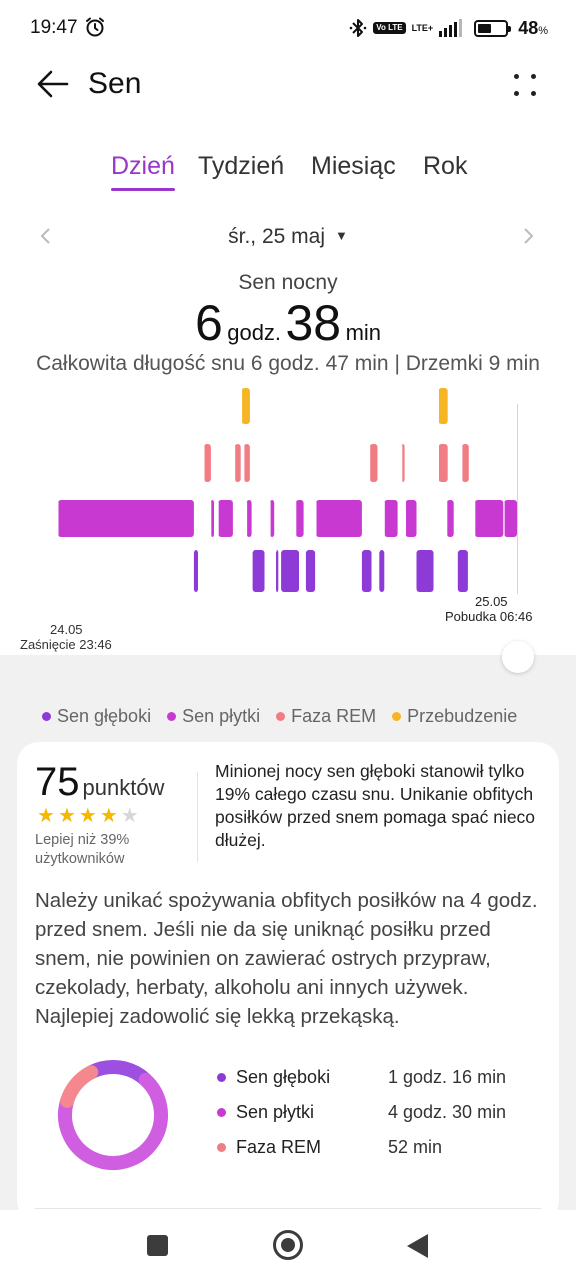  Describe the element at coordinates (95, 27) in the screenshot. I see `alarm-icon` at that location.